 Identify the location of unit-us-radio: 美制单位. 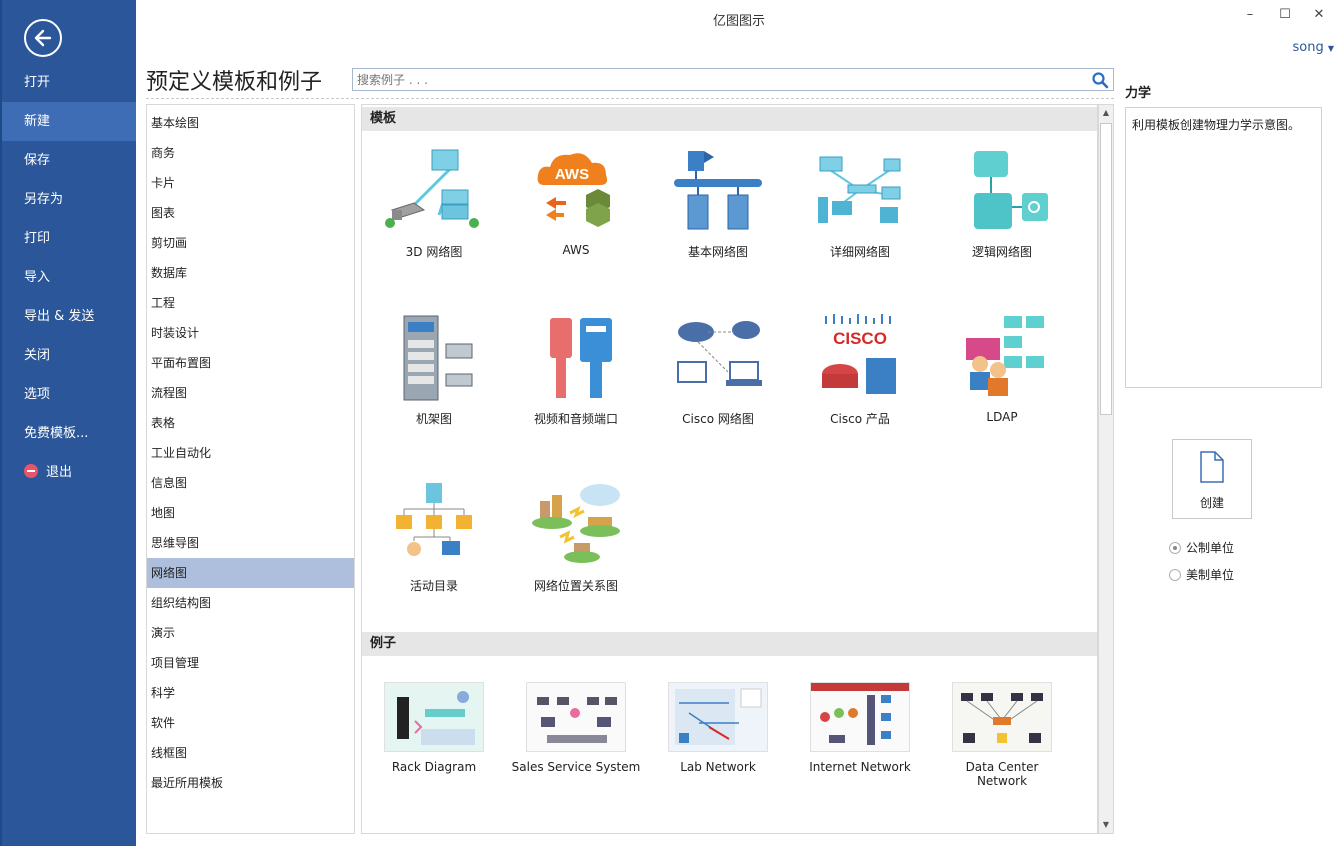
(1201, 574).